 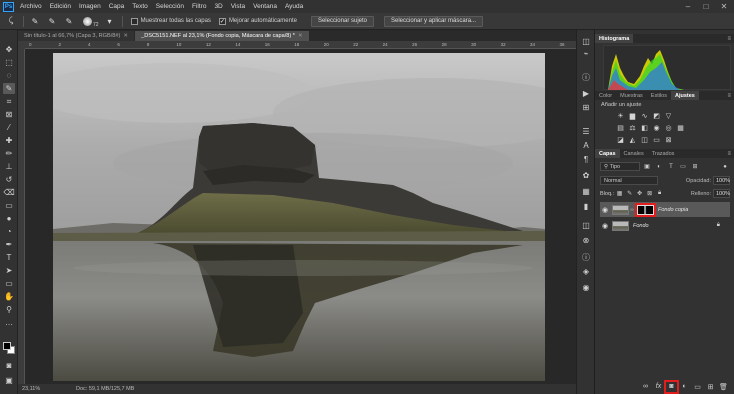 I want to click on gradient-map-icon: ▭, so click(x=656, y=139).